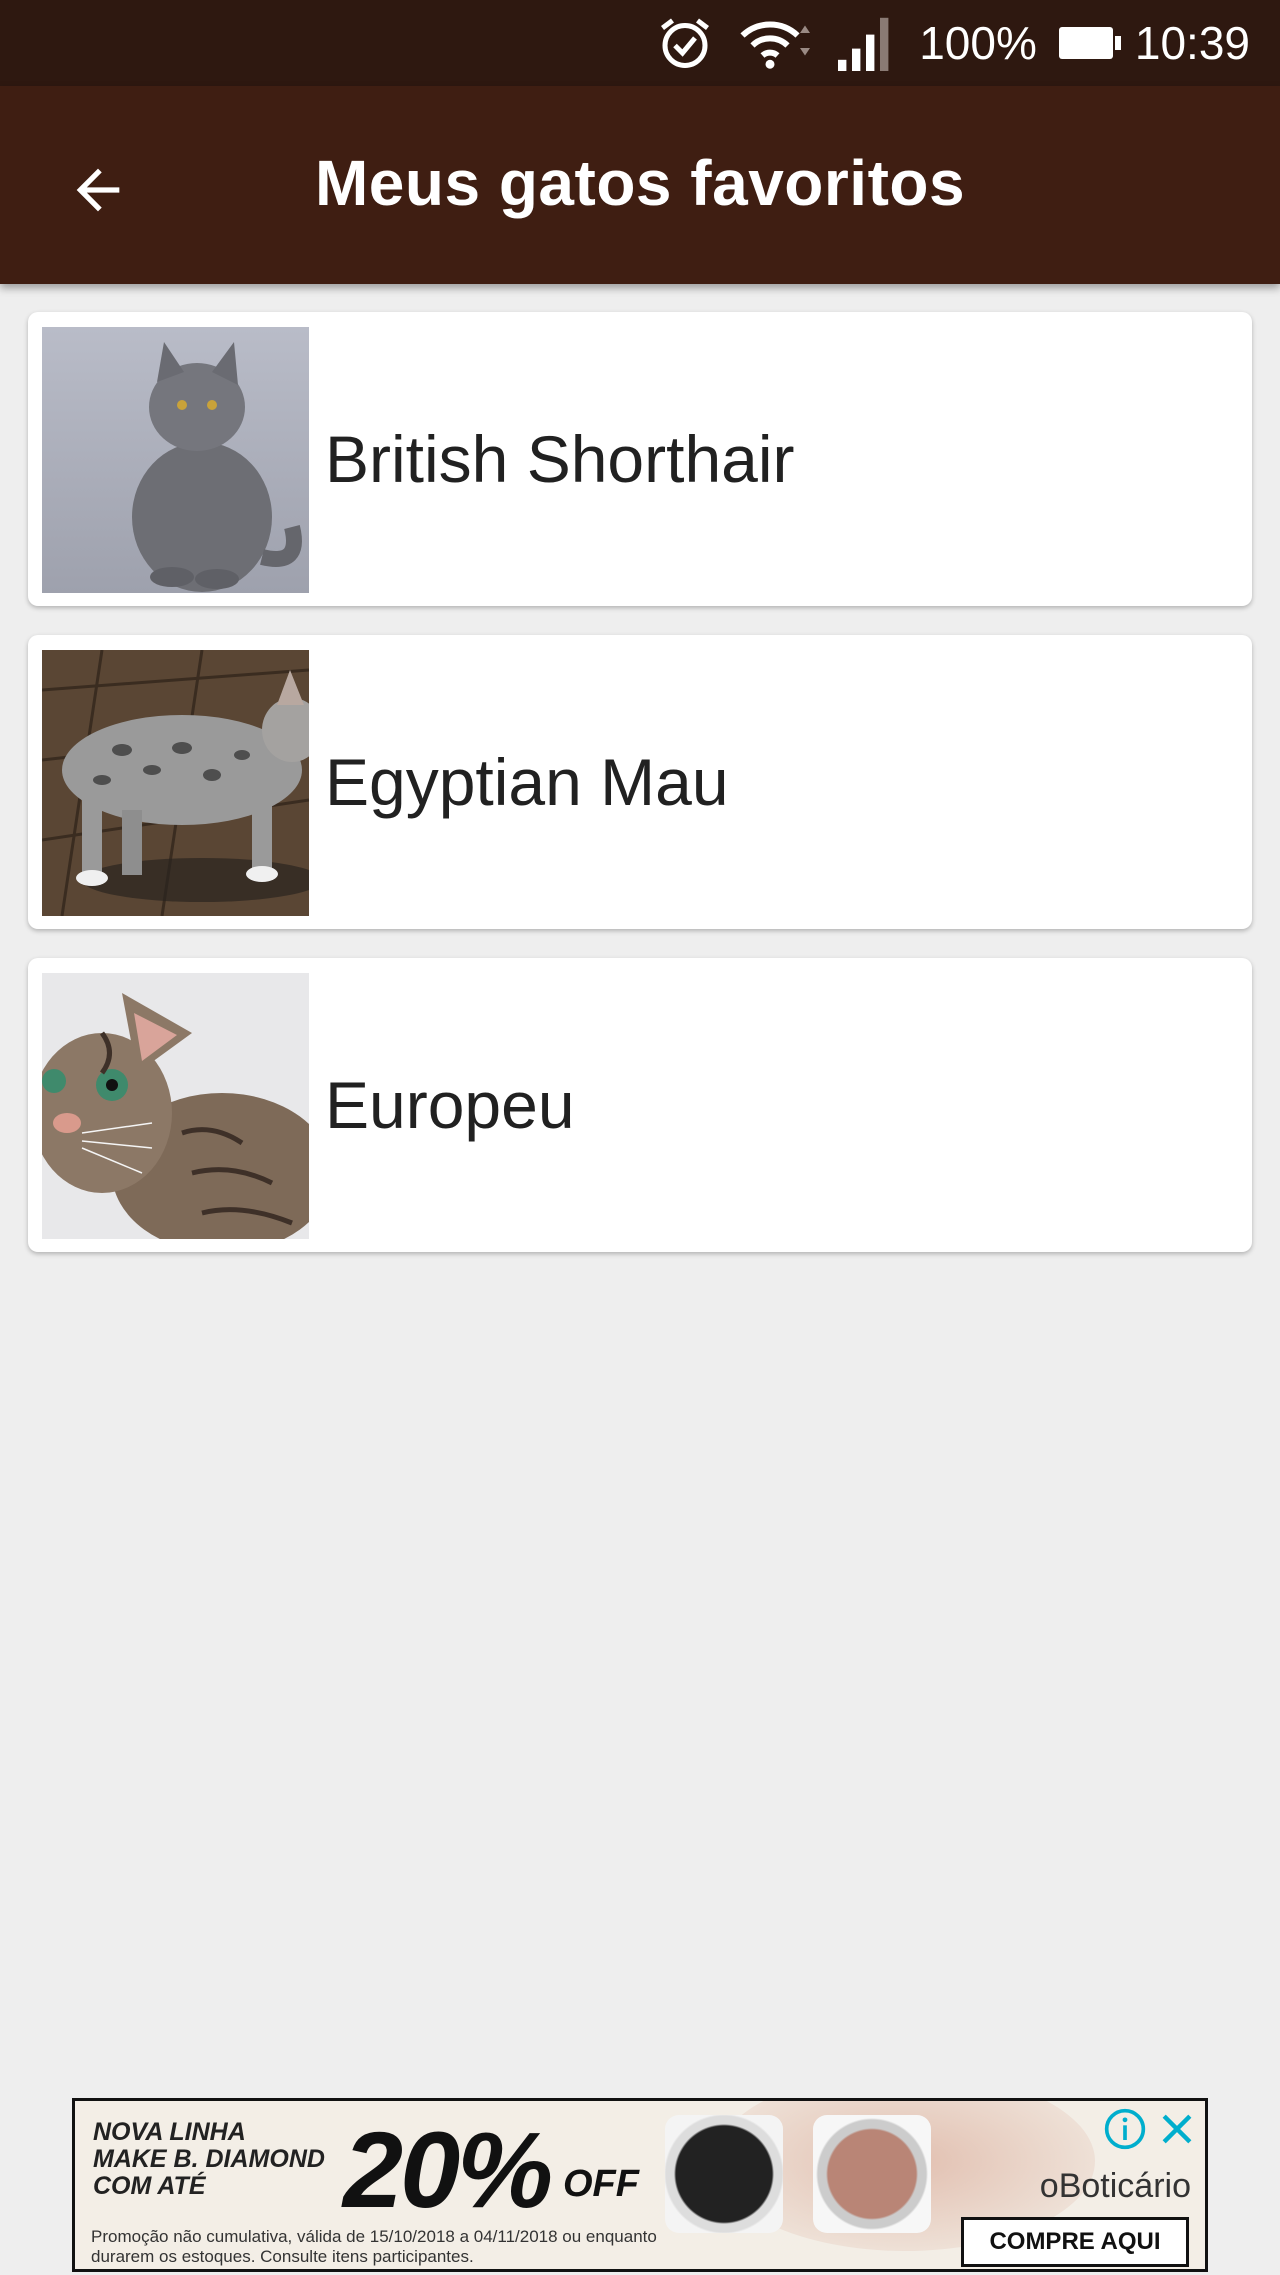  What do you see at coordinates (175, 1106) in the screenshot?
I see `cat-image-europeu` at bounding box center [175, 1106].